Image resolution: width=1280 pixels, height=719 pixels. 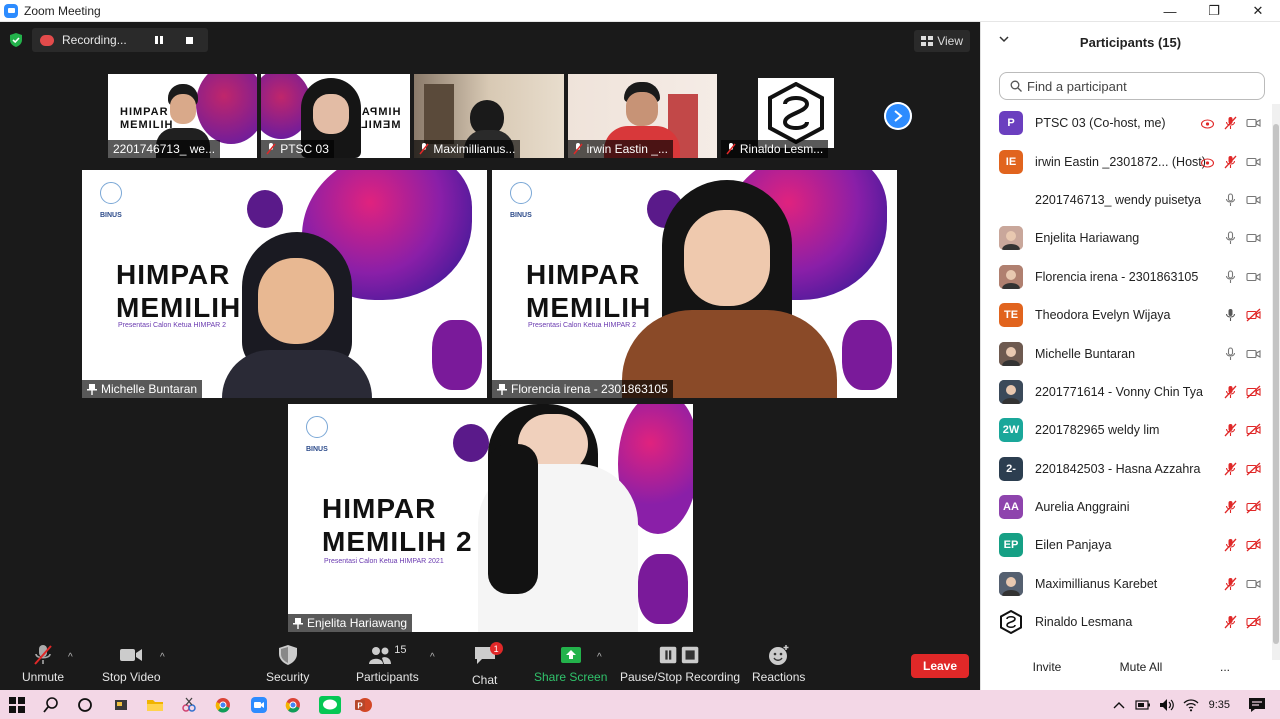 What do you see at coordinates (51, 705) in the screenshot?
I see `search-icon` at bounding box center [51, 705].